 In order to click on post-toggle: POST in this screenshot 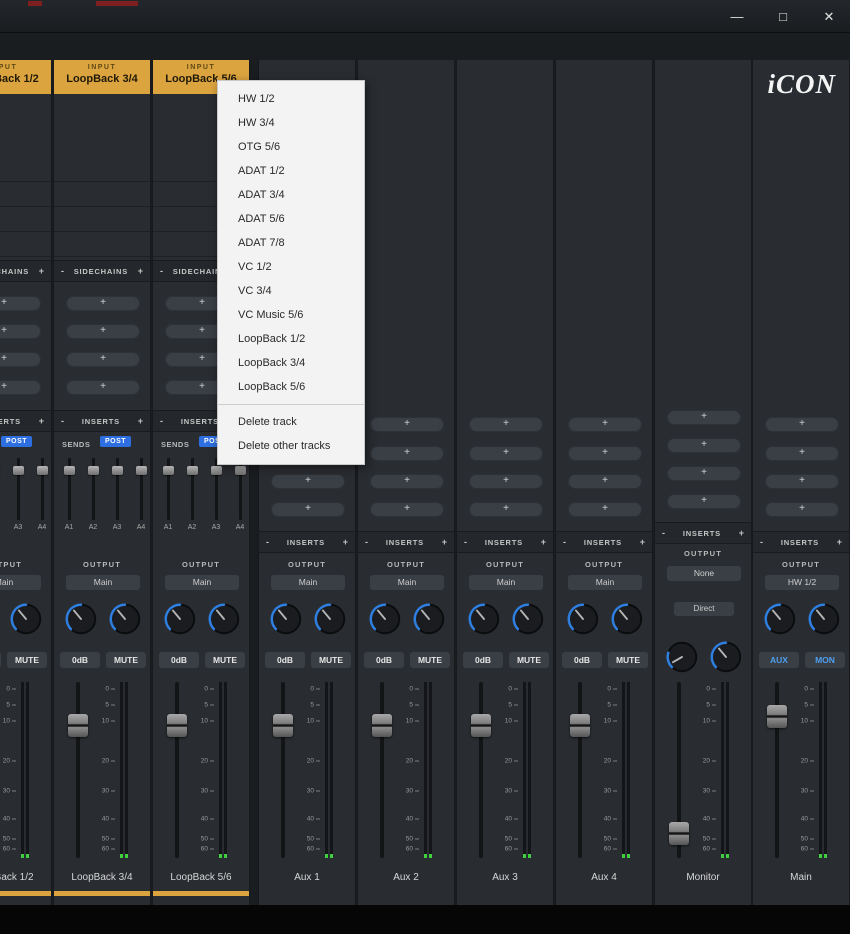, I will do `click(17, 441)`.